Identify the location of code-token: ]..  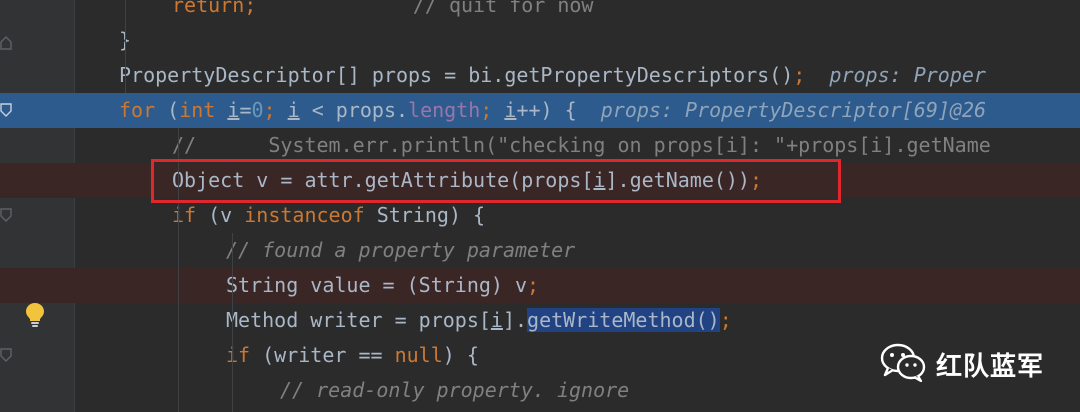
(515, 320).